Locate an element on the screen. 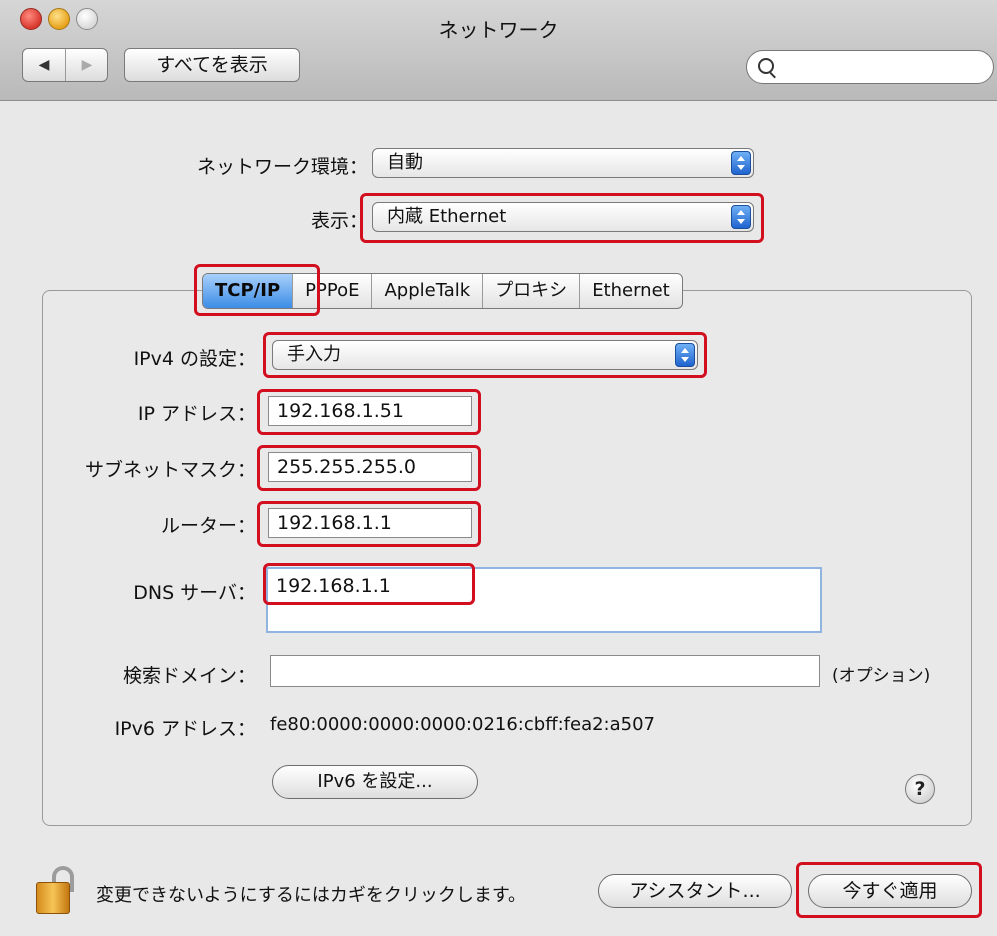  lock-message: 変更できないようにするにはカギをクリックします。 is located at coordinates (311, 895).